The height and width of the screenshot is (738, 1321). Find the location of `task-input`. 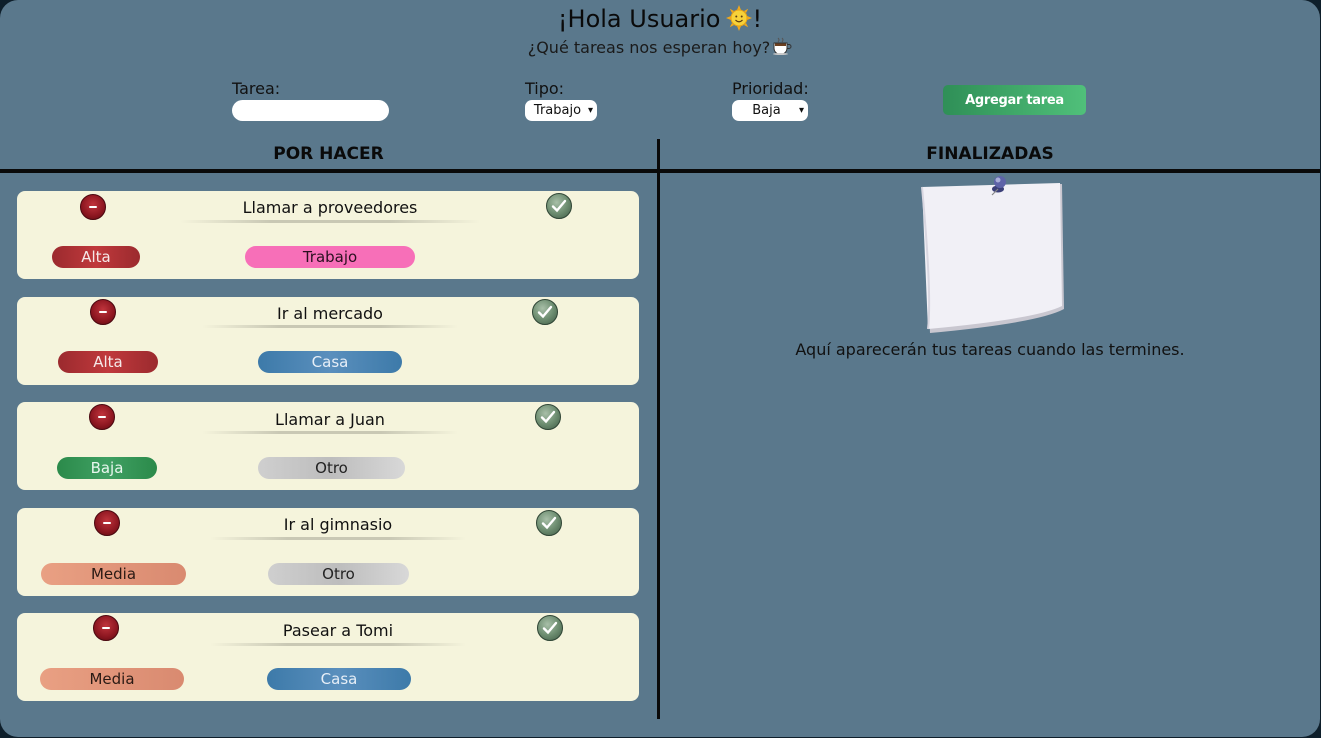

task-input is located at coordinates (310, 110).